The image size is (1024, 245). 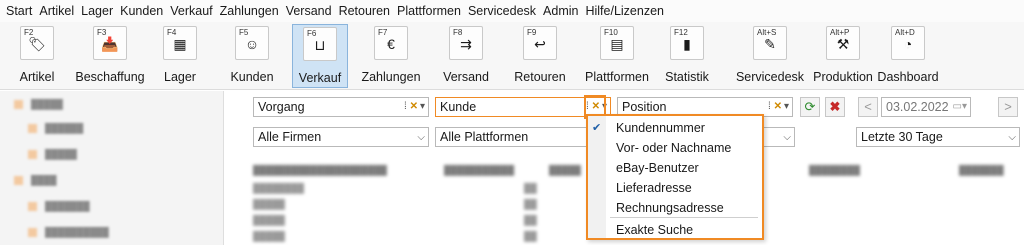 What do you see at coordinates (466, 77) in the screenshot?
I see `ribbon-button-label: Versand` at bounding box center [466, 77].